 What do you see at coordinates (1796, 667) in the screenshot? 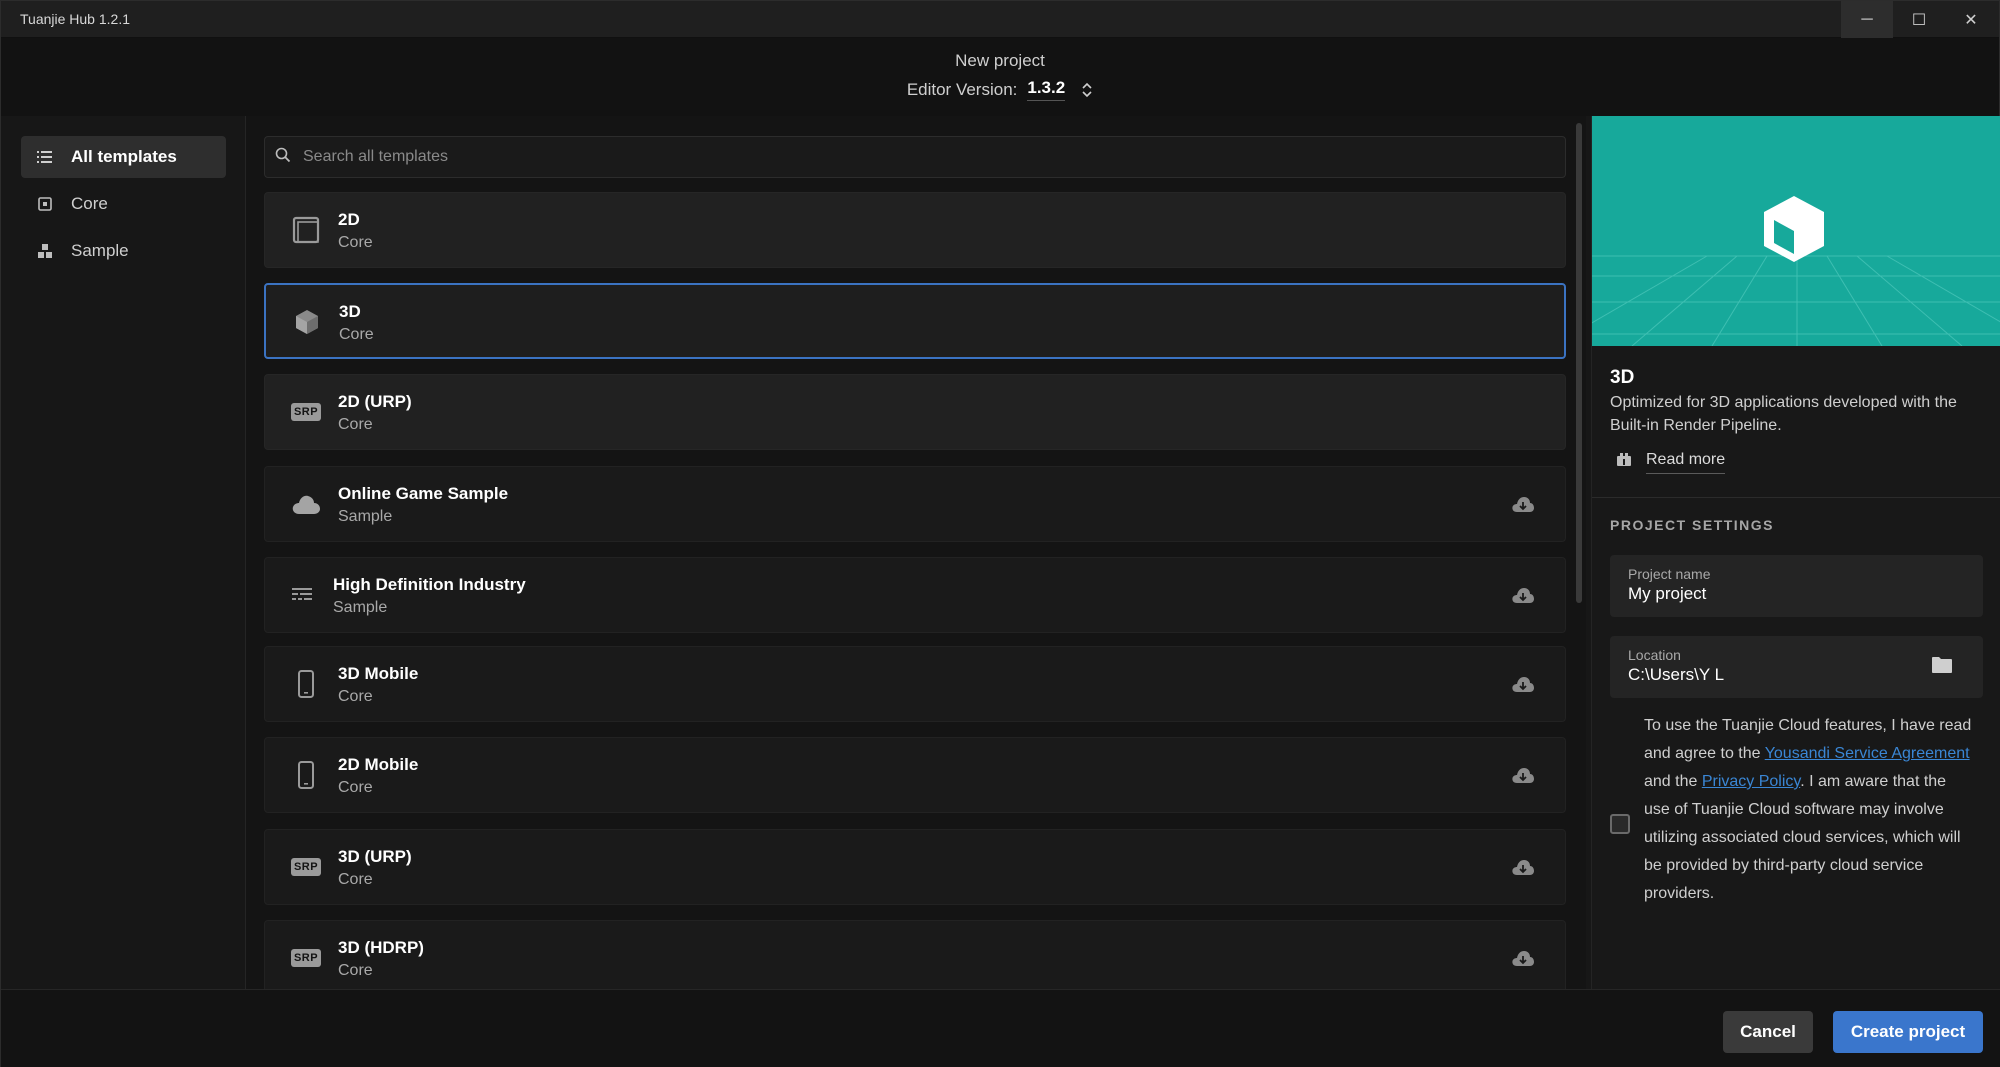
I see `location-field: Location C:\Users\Y L` at bounding box center [1796, 667].